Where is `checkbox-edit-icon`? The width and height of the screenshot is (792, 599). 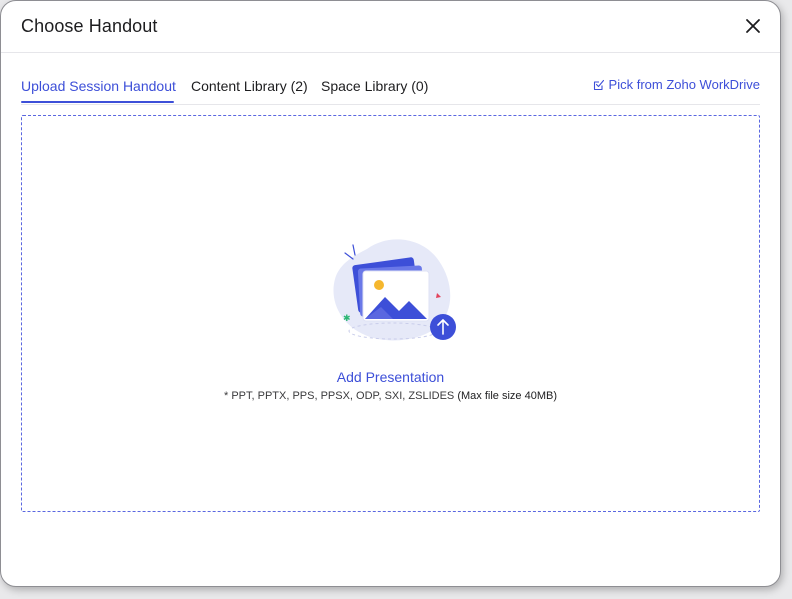 checkbox-edit-icon is located at coordinates (598, 84).